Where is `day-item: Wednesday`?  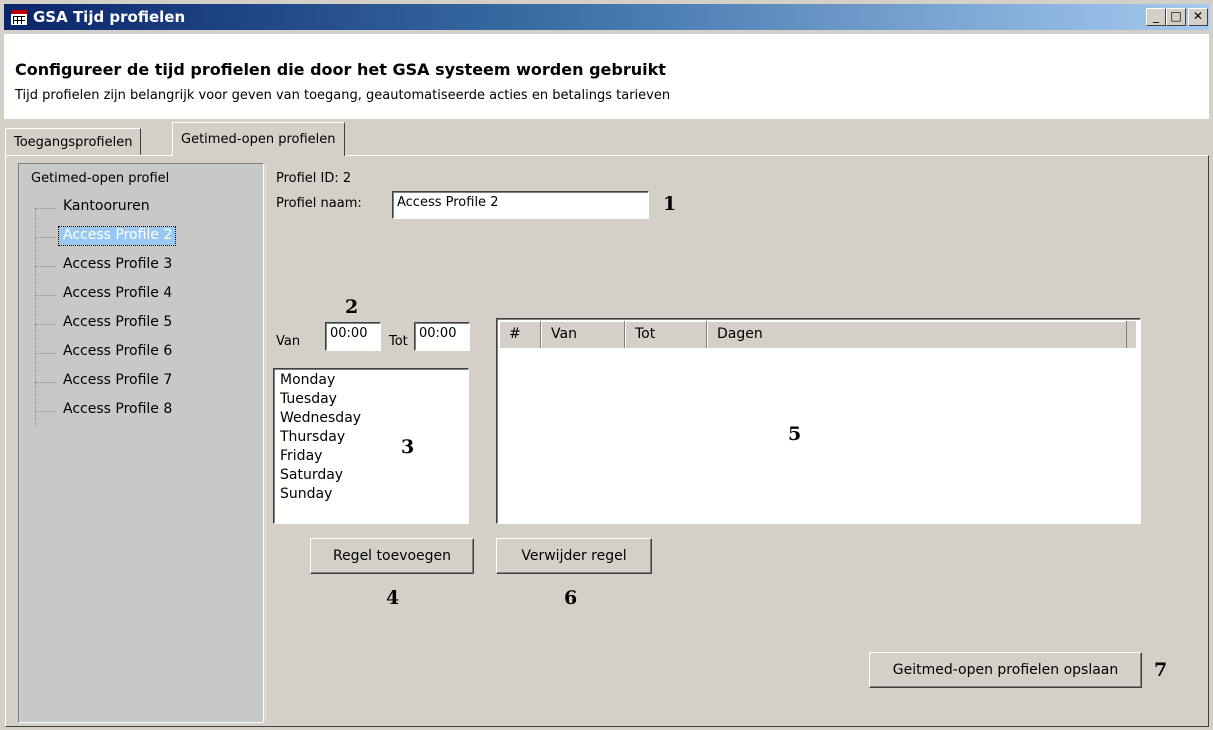
day-item: Wednesday is located at coordinates (374, 418).